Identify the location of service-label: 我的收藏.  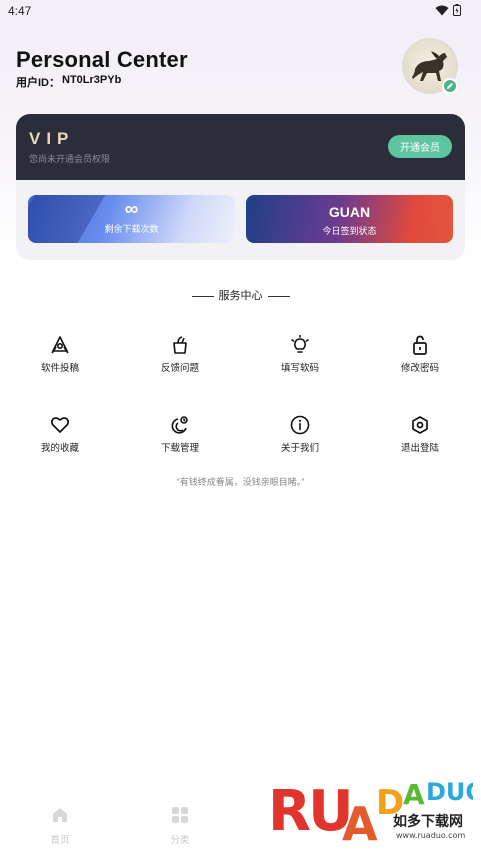
(59, 448).